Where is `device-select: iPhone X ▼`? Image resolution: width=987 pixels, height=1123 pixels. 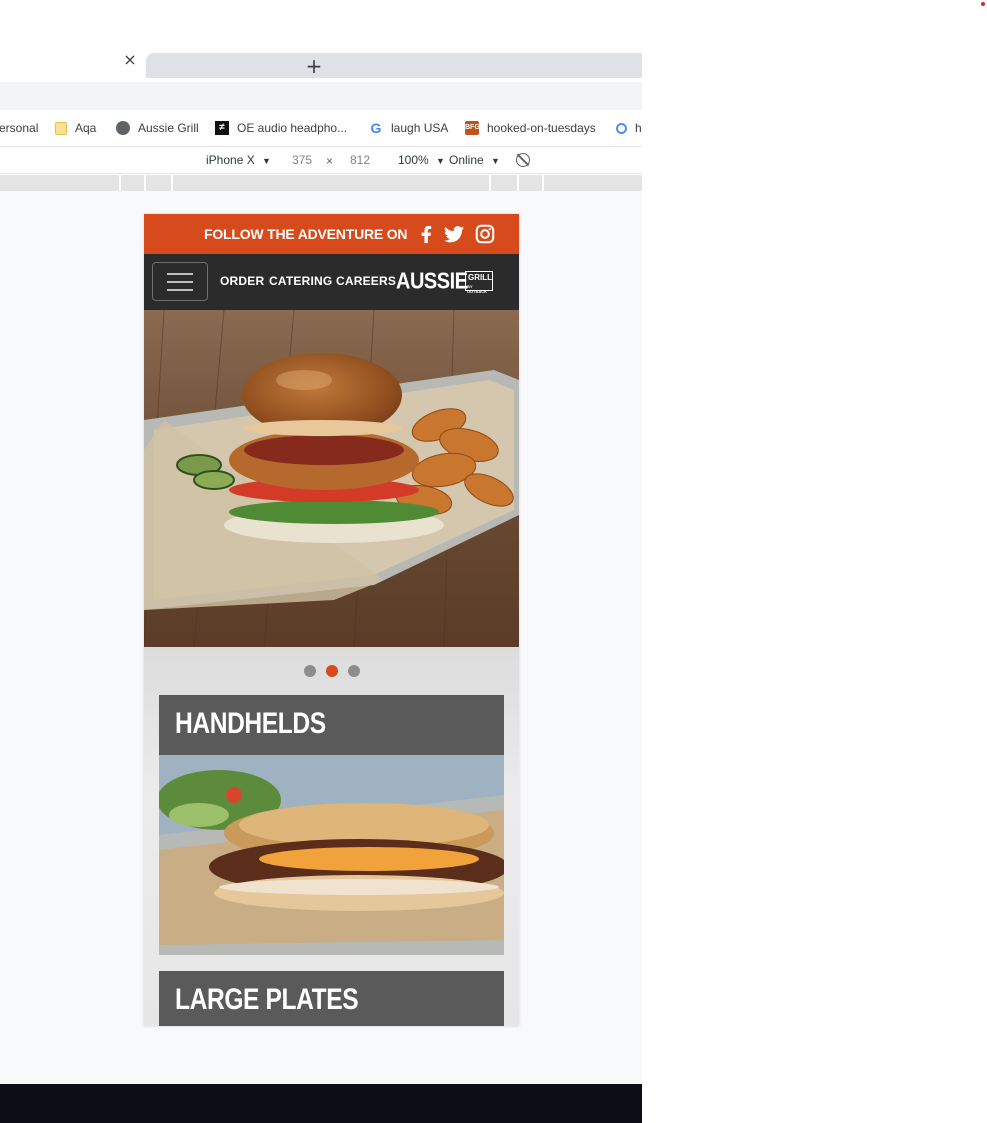 device-select: iPhone X ▼ is located at coordinates (238, 160).